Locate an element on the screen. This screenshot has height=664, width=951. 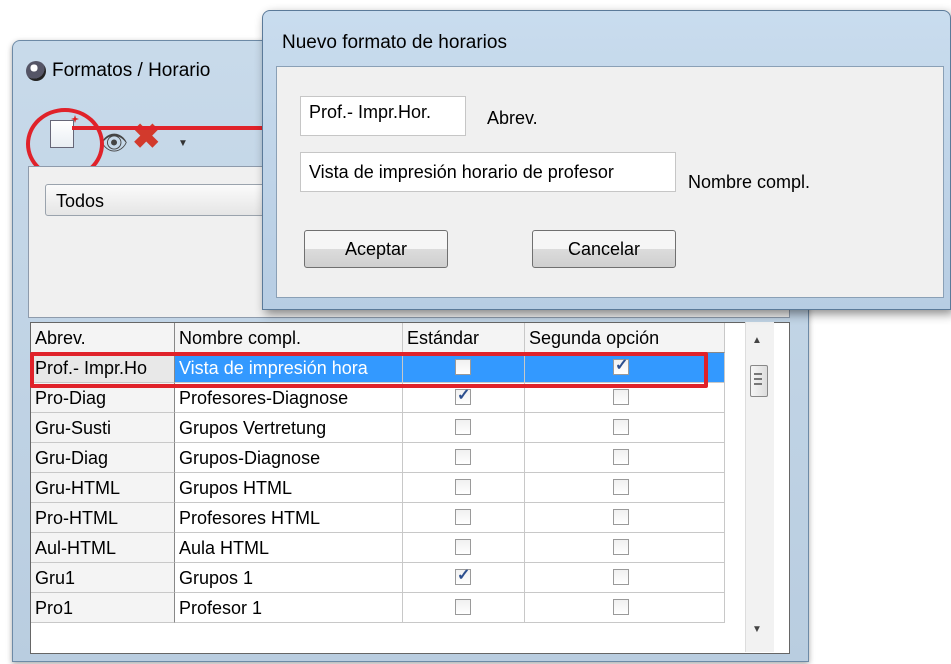
cell-name: Aula HTML is located at coordinates (289, 548).